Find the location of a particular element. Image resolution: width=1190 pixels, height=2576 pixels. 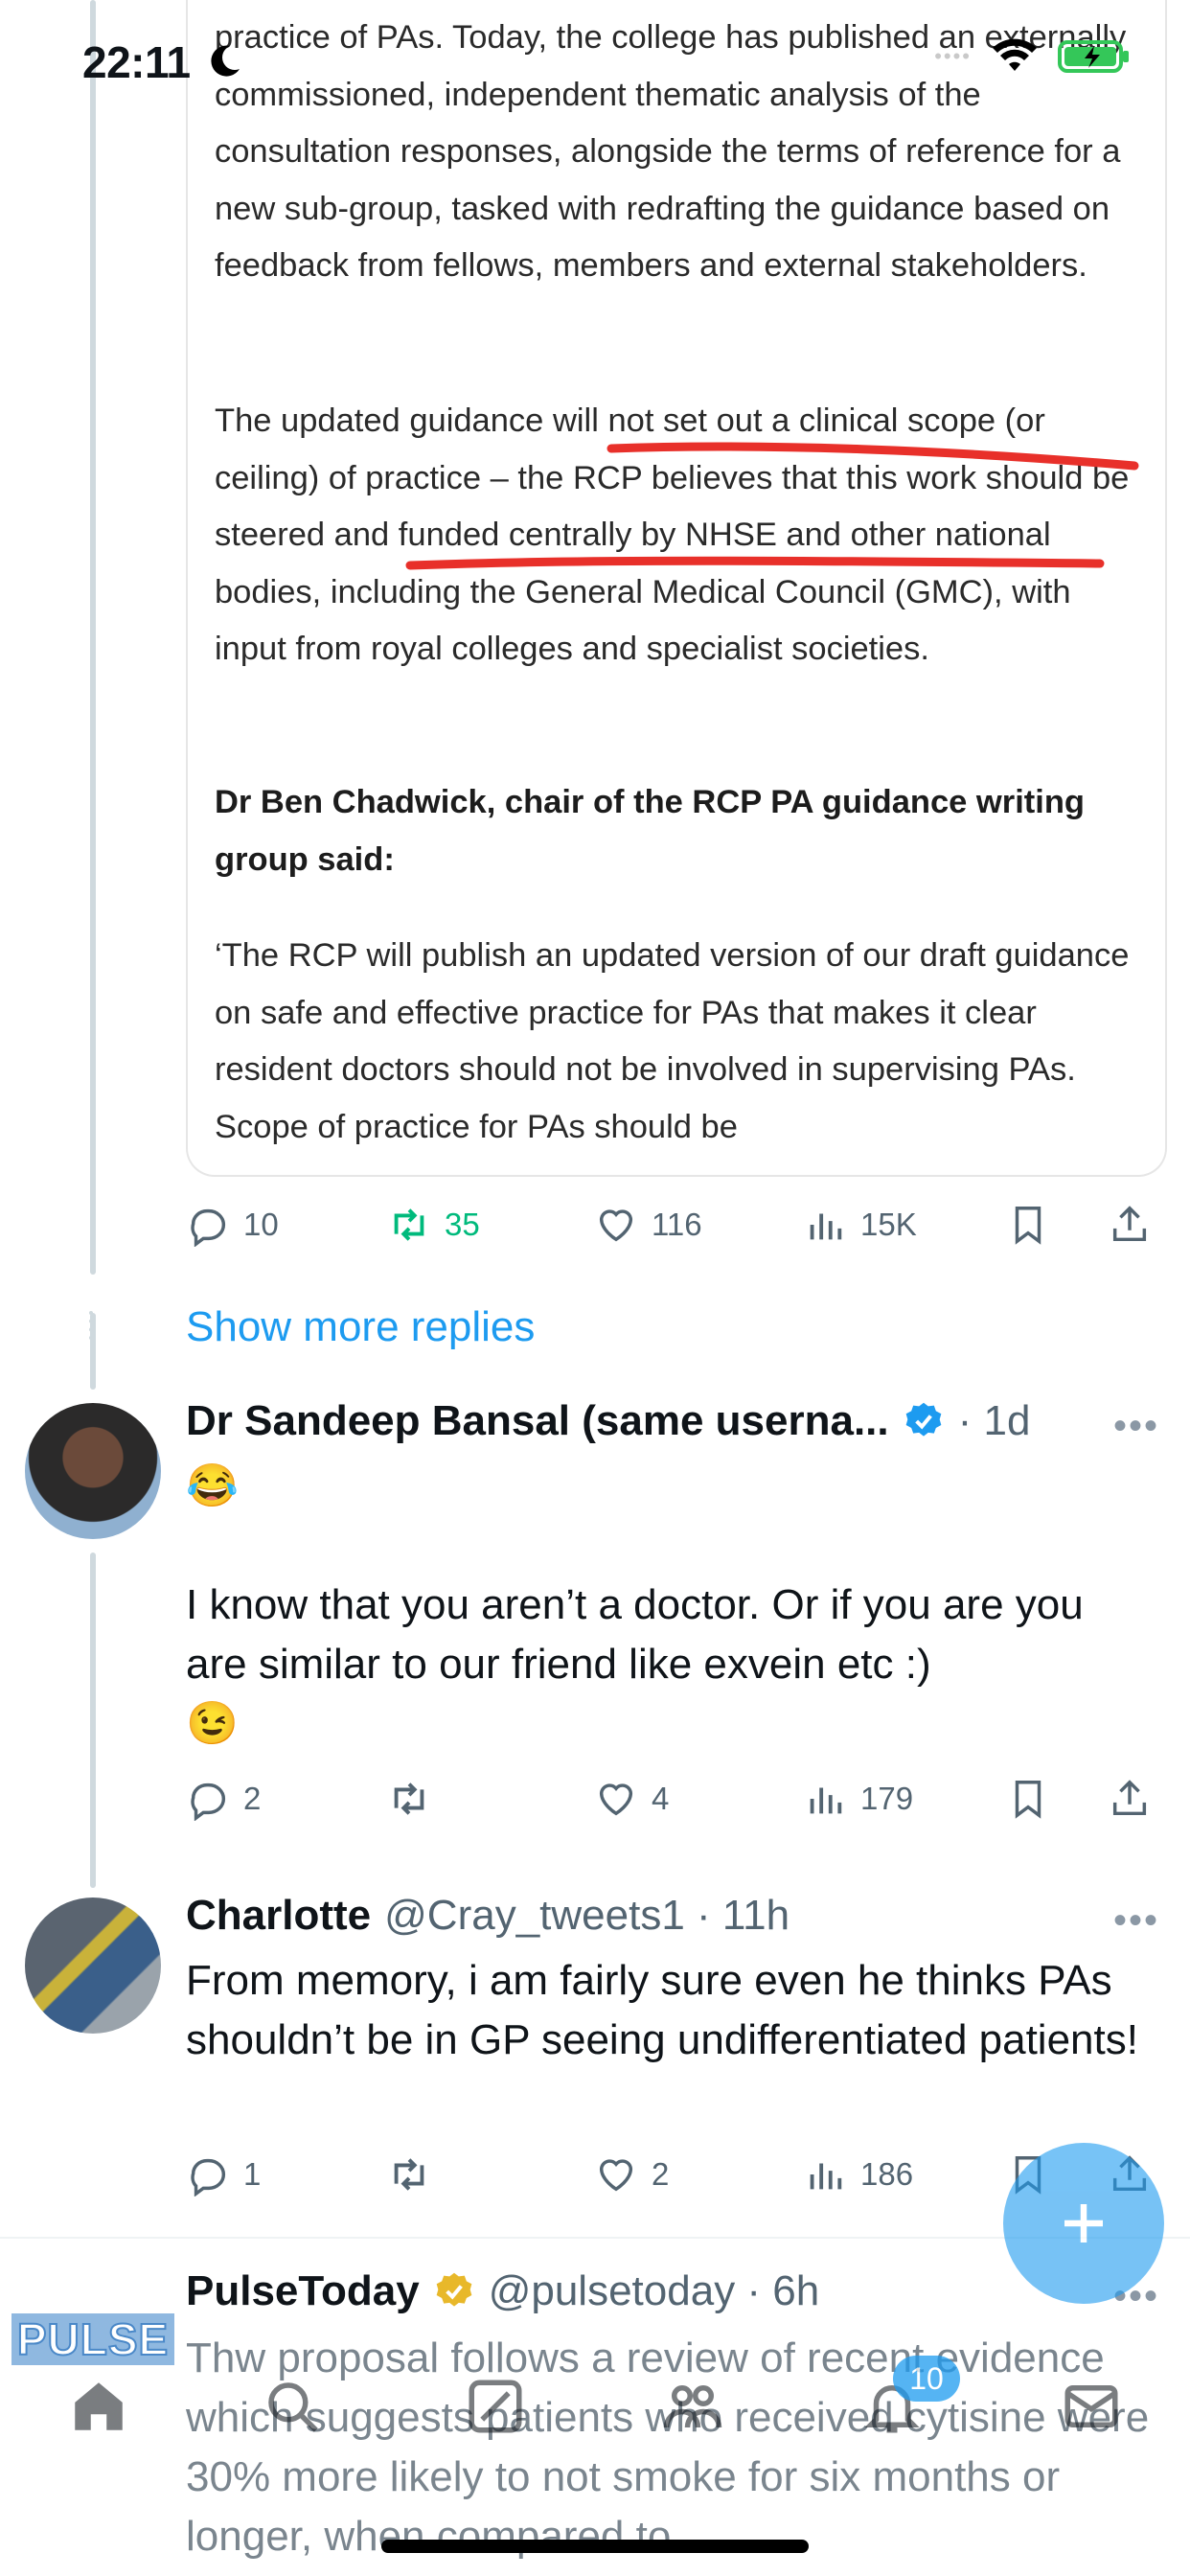

views-button: 186 is located at coordinates (905, 2174).